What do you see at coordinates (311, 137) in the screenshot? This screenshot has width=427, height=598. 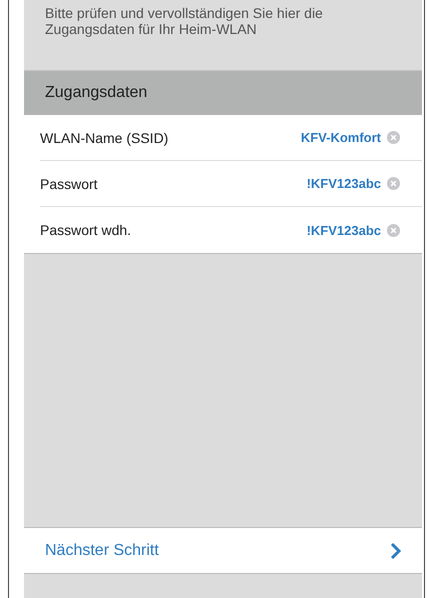 I see `input-field: KFV-Komfort` at bounding box center [311, 137].